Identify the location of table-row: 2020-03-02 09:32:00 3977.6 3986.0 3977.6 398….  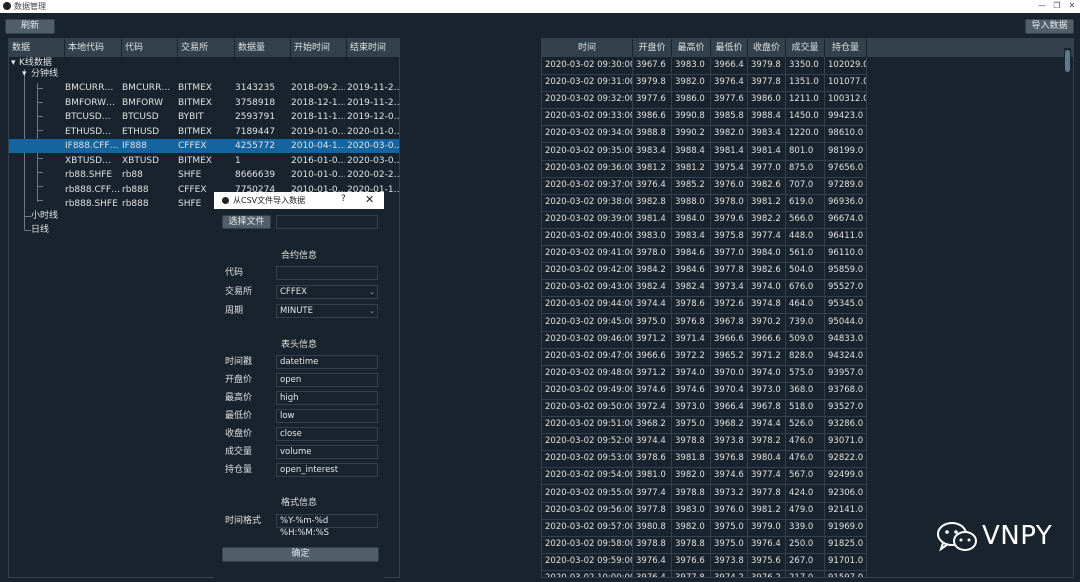
(704, 100).